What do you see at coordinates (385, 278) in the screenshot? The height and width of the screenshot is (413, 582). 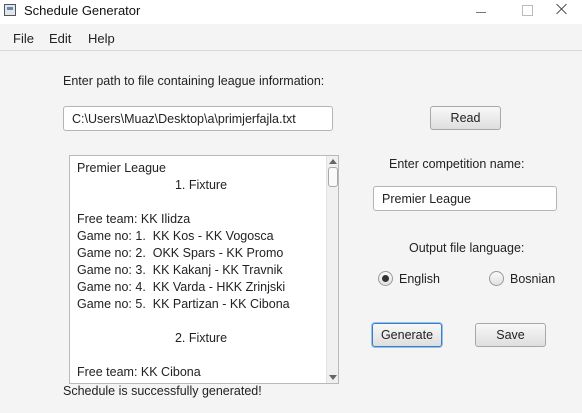 I see `radio-english` at bounding box center [385, 278].